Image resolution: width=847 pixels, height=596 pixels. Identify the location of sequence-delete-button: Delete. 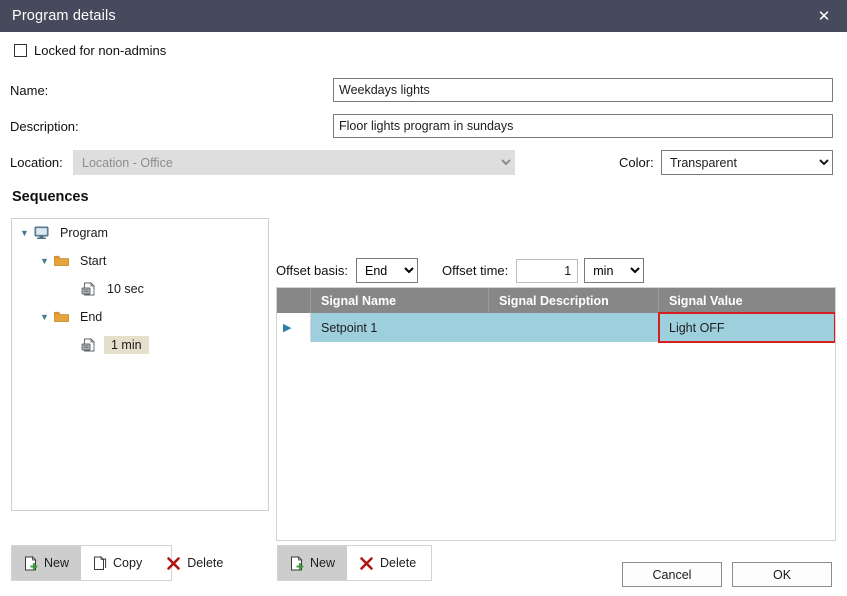
(194, 563).